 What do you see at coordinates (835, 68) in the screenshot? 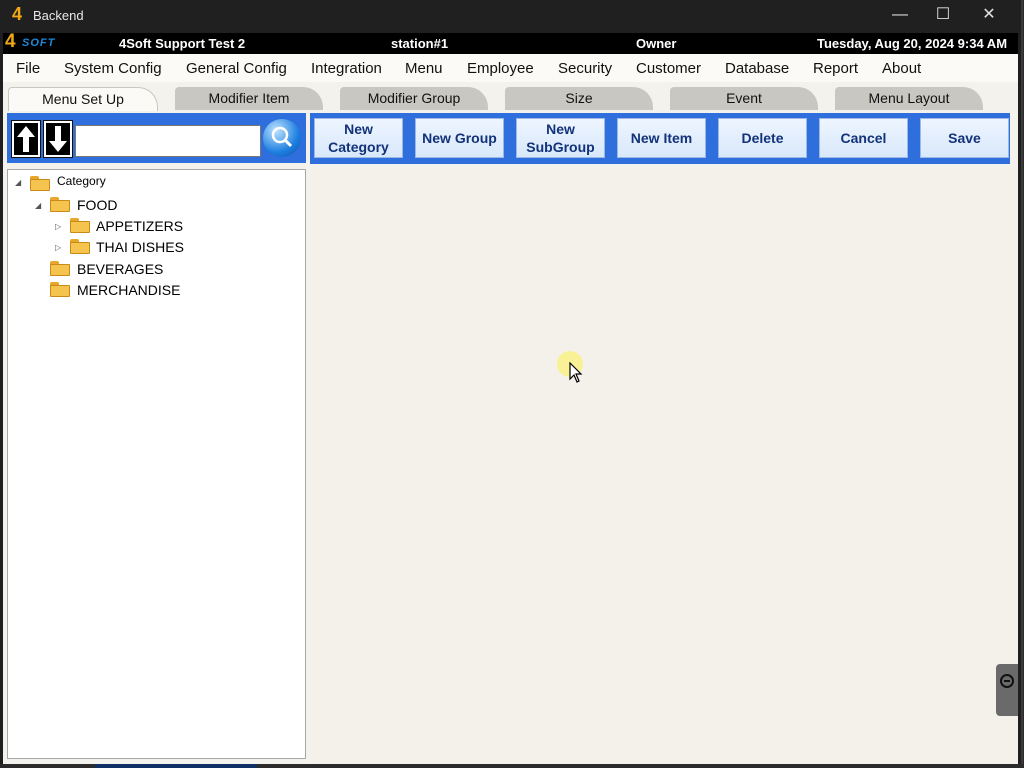
I see `menu-report: Report` at bounding box center [835, 68].